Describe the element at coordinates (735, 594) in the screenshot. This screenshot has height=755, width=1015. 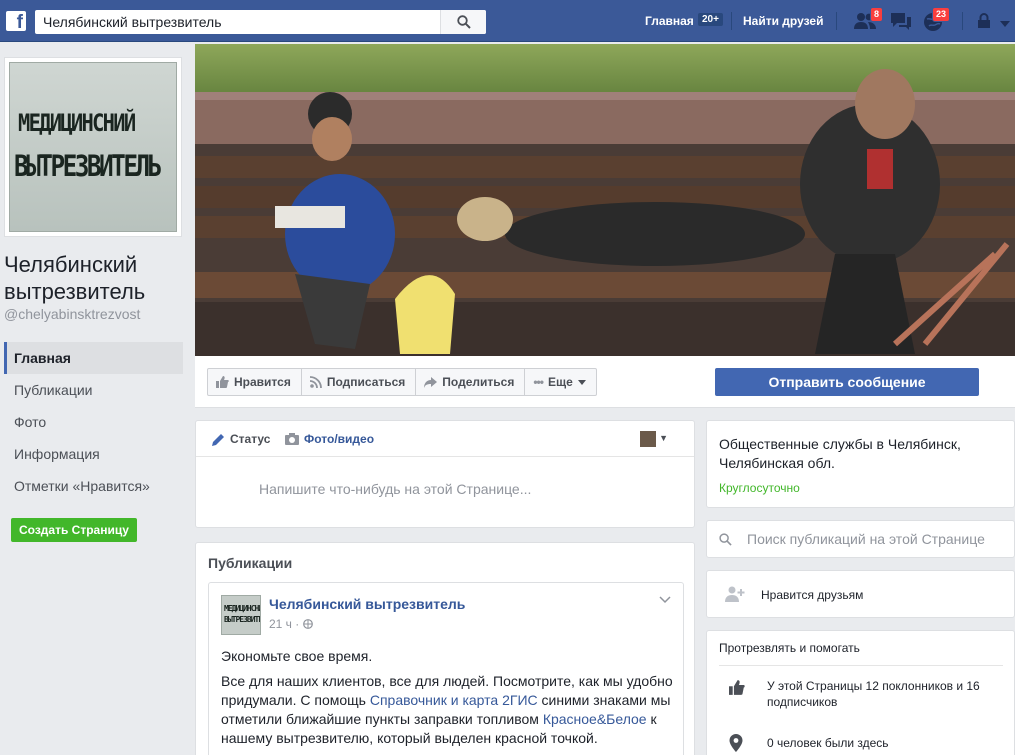
I see `add-friend-icon` at that location.